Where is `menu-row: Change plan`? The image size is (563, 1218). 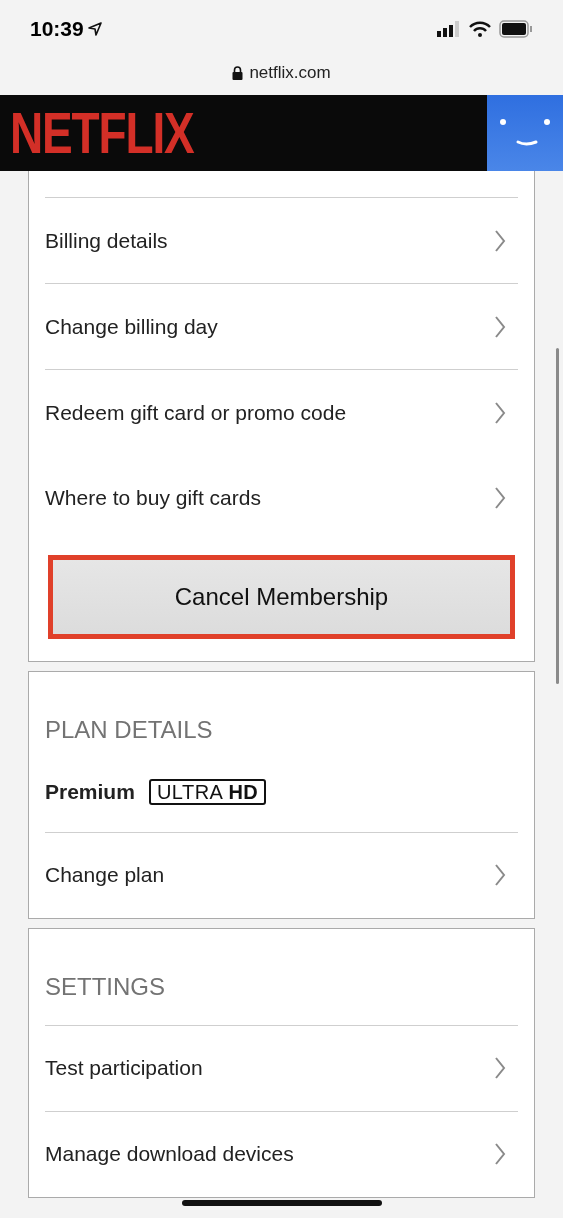 menu-row: Change plan is located at coordinates (281, 874).